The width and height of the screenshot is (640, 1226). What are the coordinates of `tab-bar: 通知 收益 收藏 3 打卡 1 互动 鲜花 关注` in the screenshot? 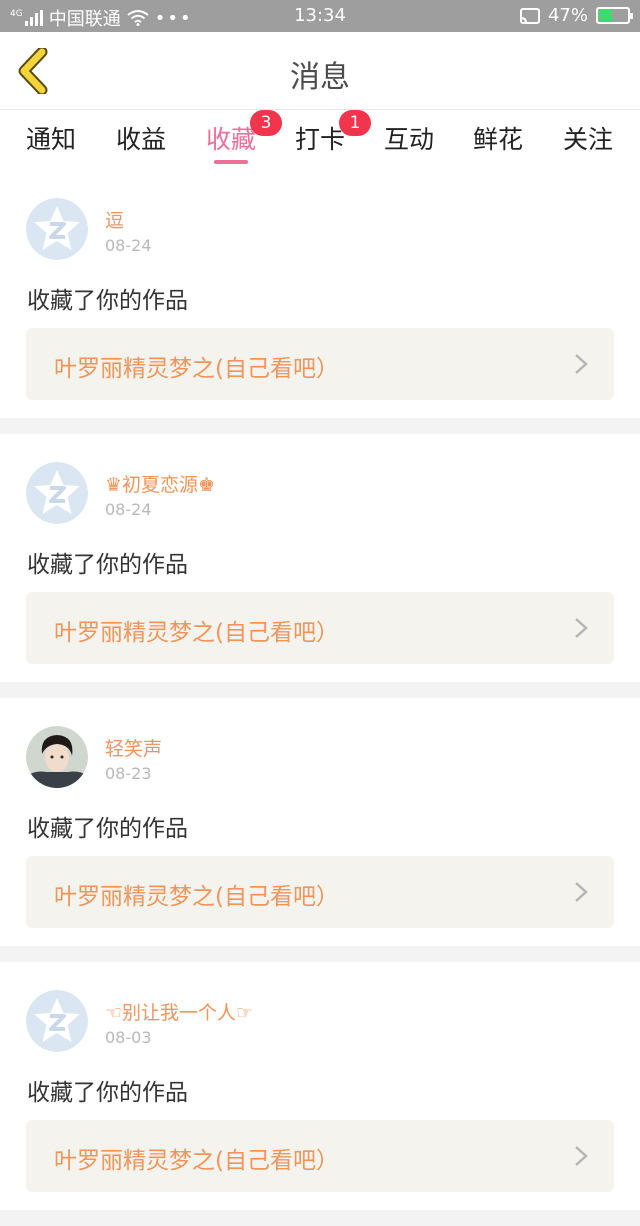 It's located at (320, 140).